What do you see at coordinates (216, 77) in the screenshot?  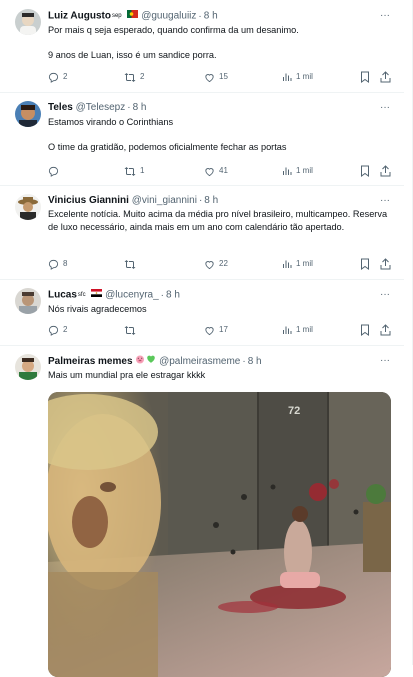 I see `like-button: 15` at bounding box center [216, 77].